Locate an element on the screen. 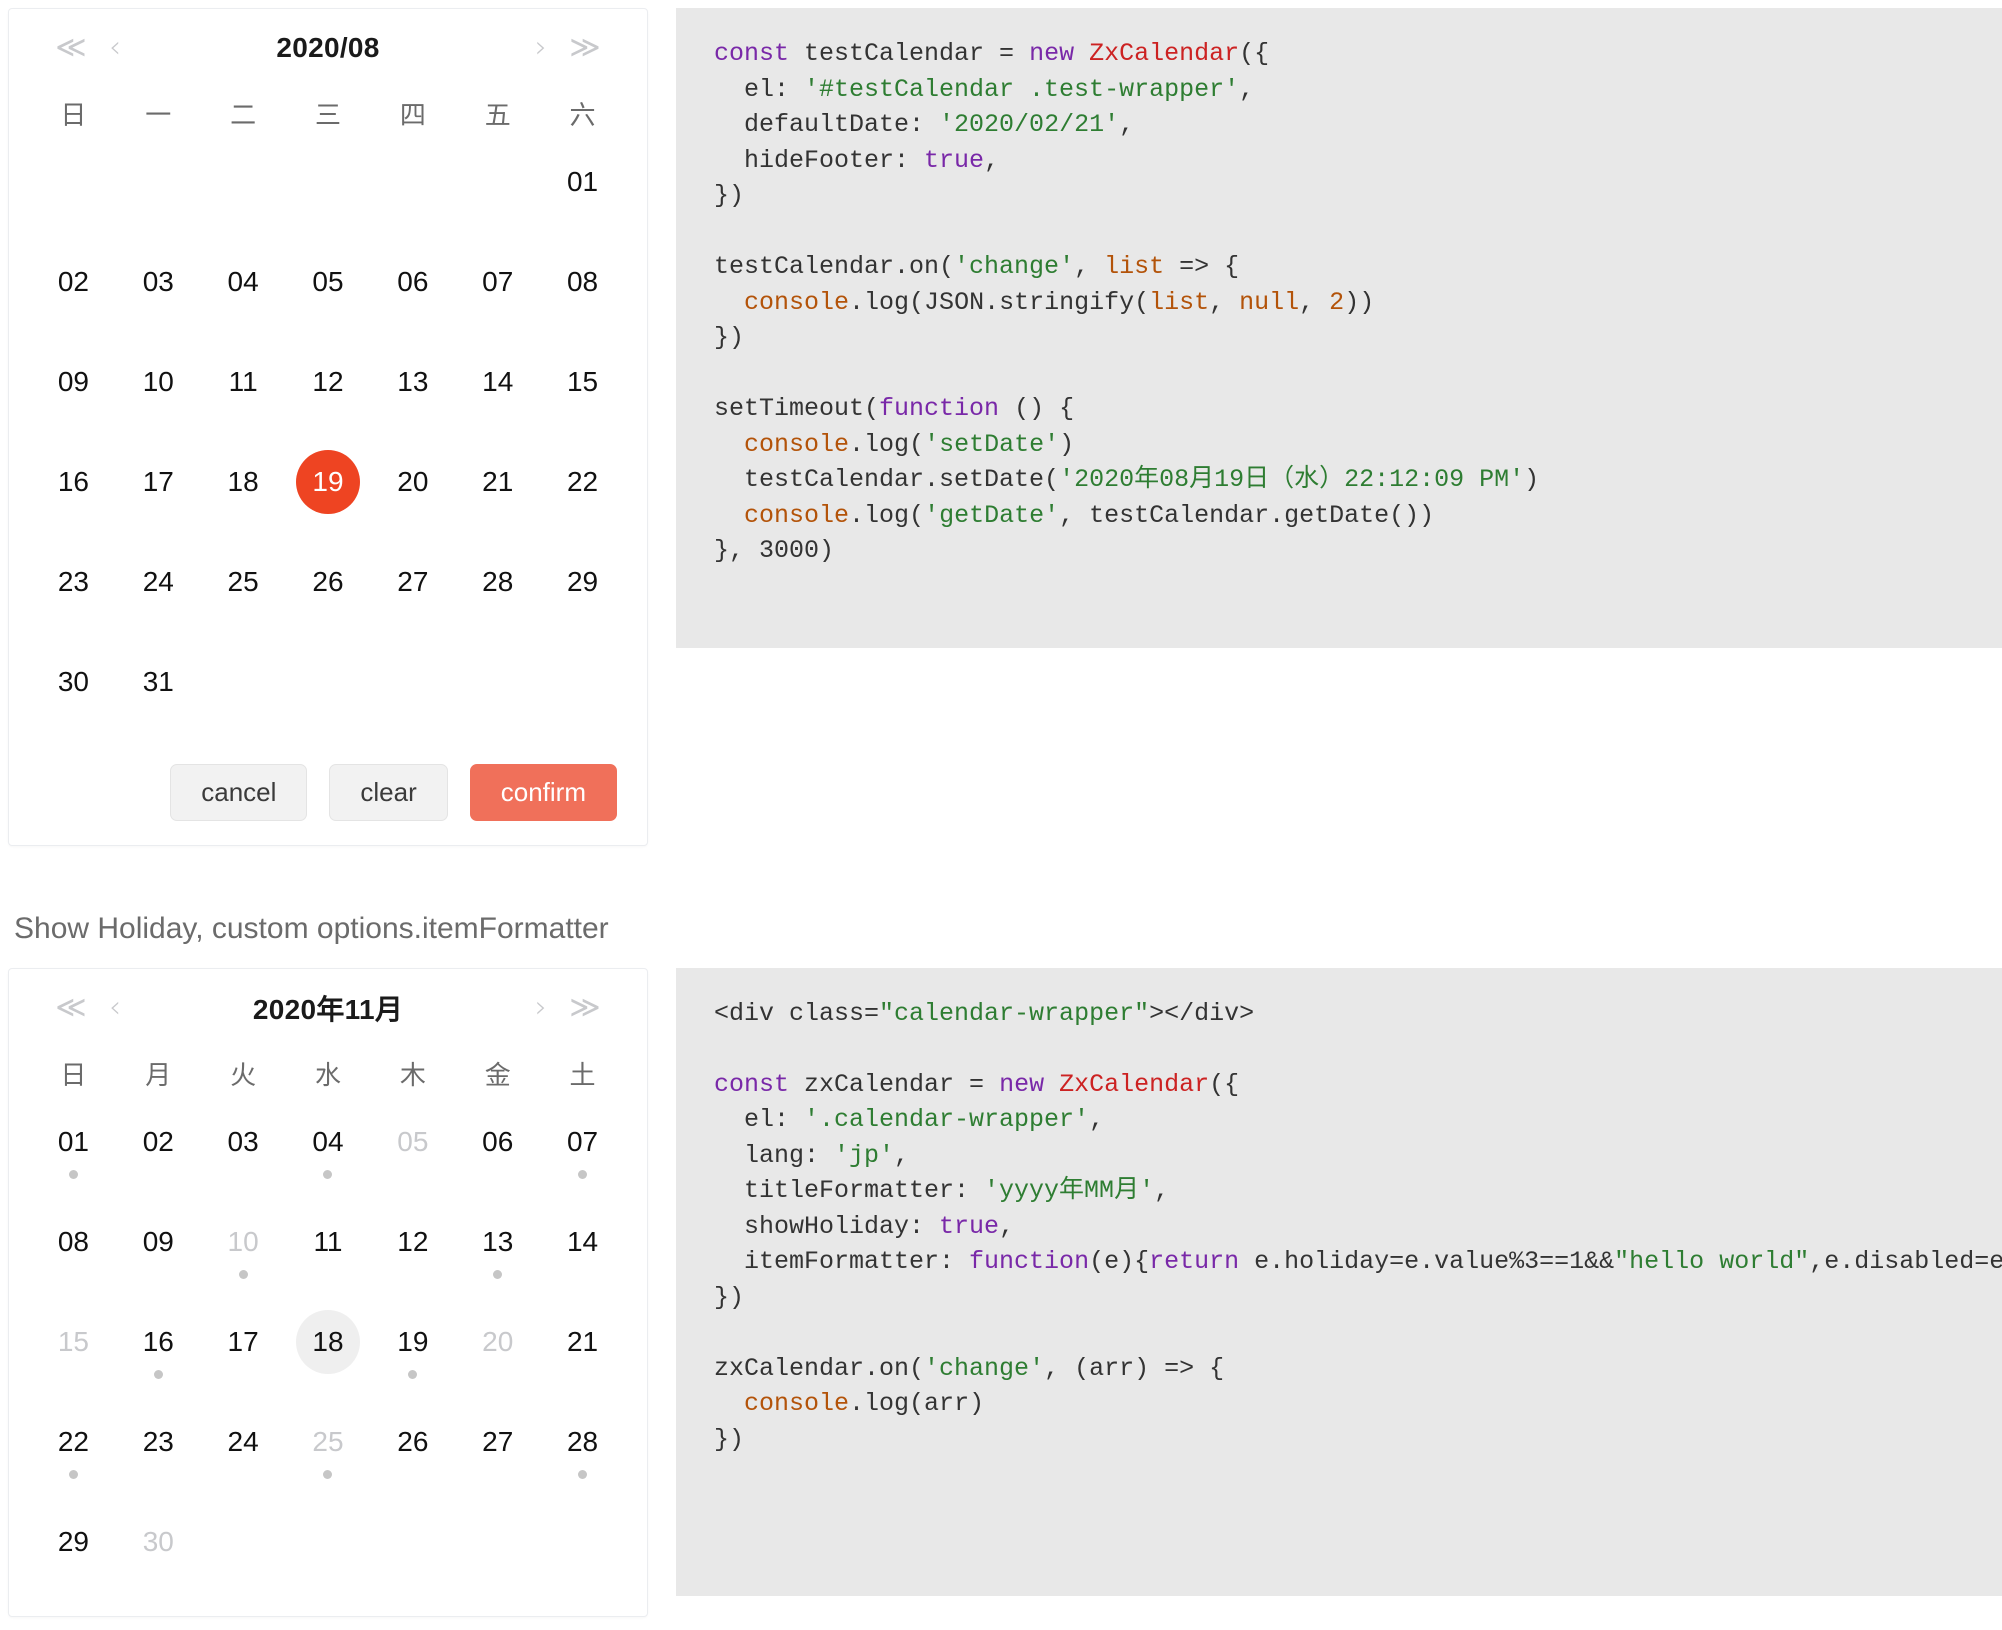 The height and width of the screenshot is (1630, 2002). calendar-day-number: 14 is located at coordinates (498, 381).